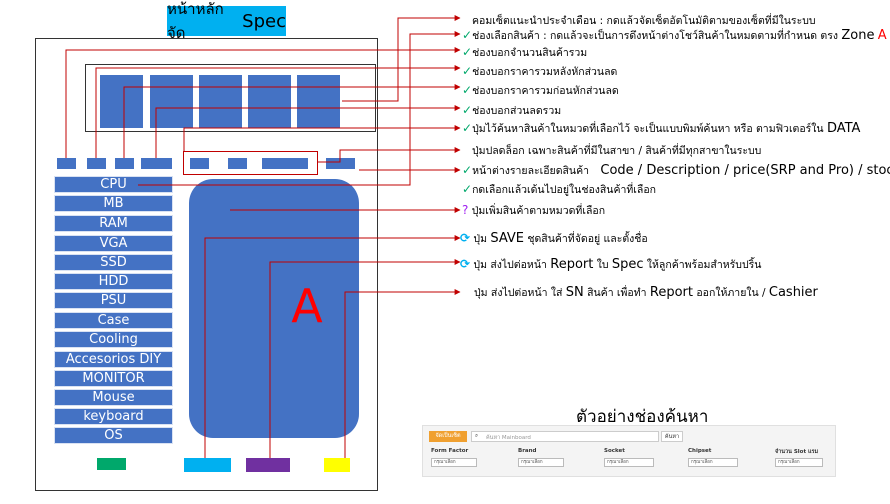 The image size is (890, 504). Describe the element at coordinates (799, 462) in the screenshot. I see `filter-select-ram-slots: กรุณาเลือก` at that location.